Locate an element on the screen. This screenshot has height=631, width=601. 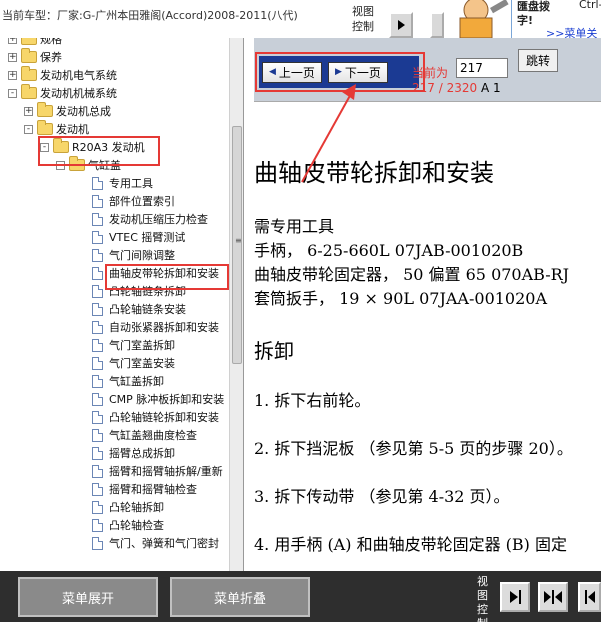
sidebar-scrollbar: ≡ is located at coordinates (236, 304).